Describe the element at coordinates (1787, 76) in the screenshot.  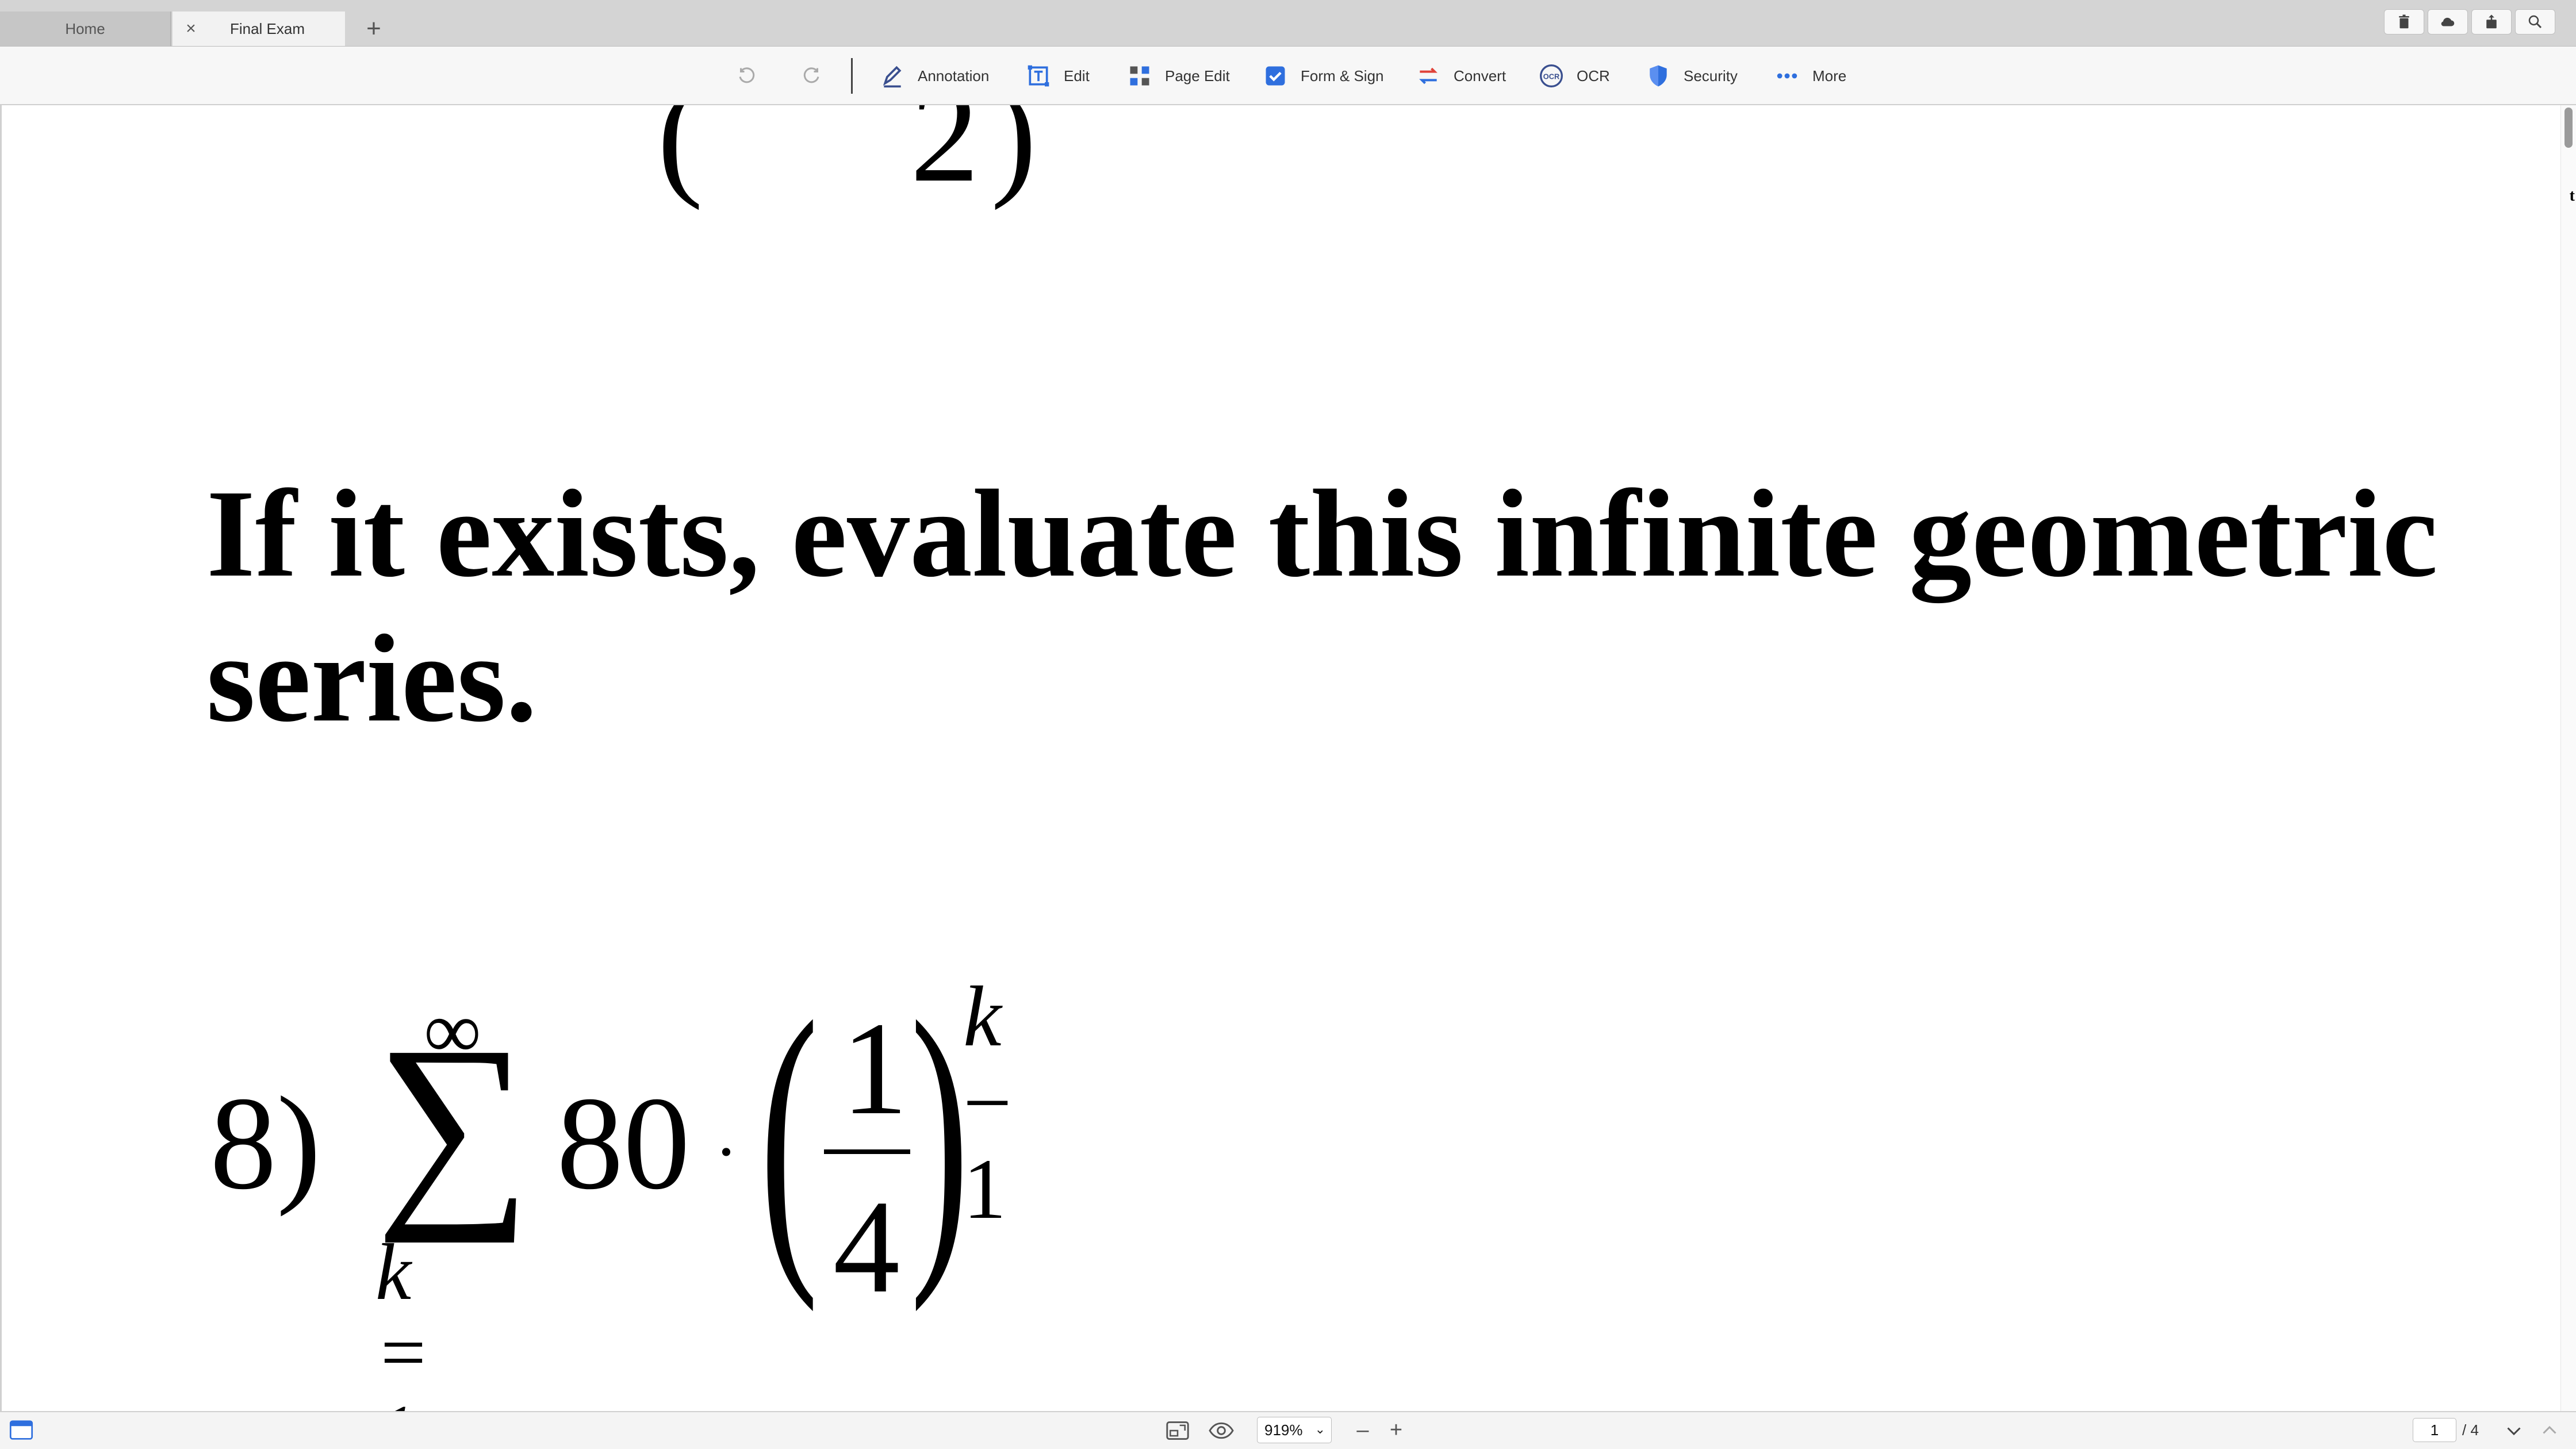
I see `more-dots-icon` at that location.